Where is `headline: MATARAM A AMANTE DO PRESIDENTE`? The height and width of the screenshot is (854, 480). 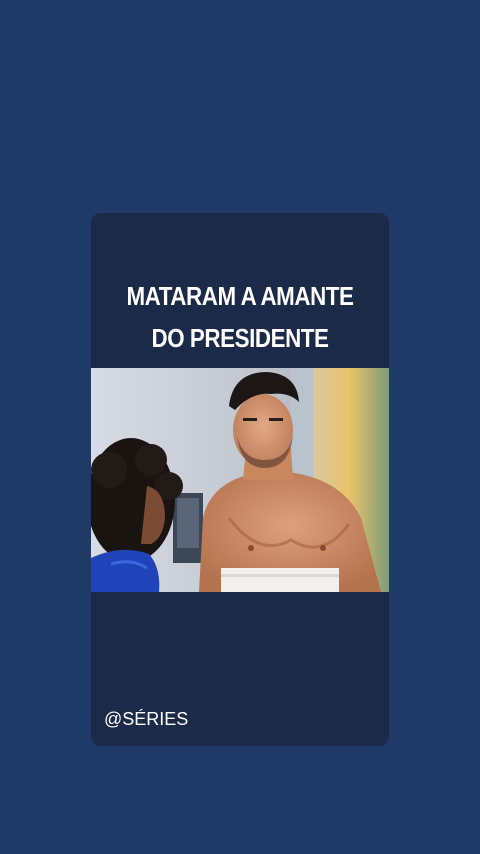
headline: MATARAM A AMANTE DO PRESIDENTE is located at coordinates (240, 317).